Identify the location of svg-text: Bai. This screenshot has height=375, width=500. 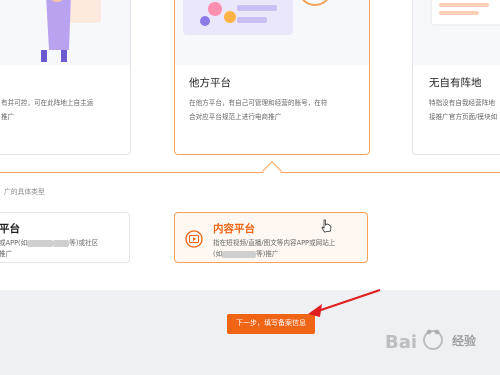
(401, 342).